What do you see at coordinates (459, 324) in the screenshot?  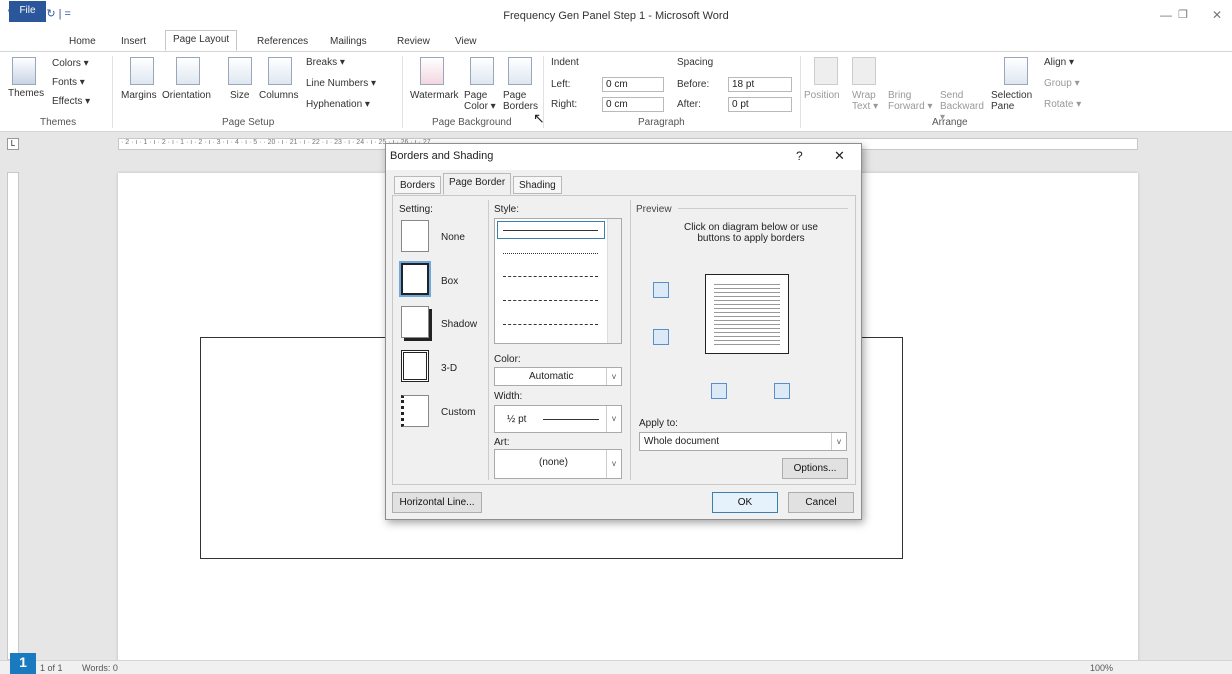 I see `setting-shadow-label: Shadow` at bounding box center [459, 324].